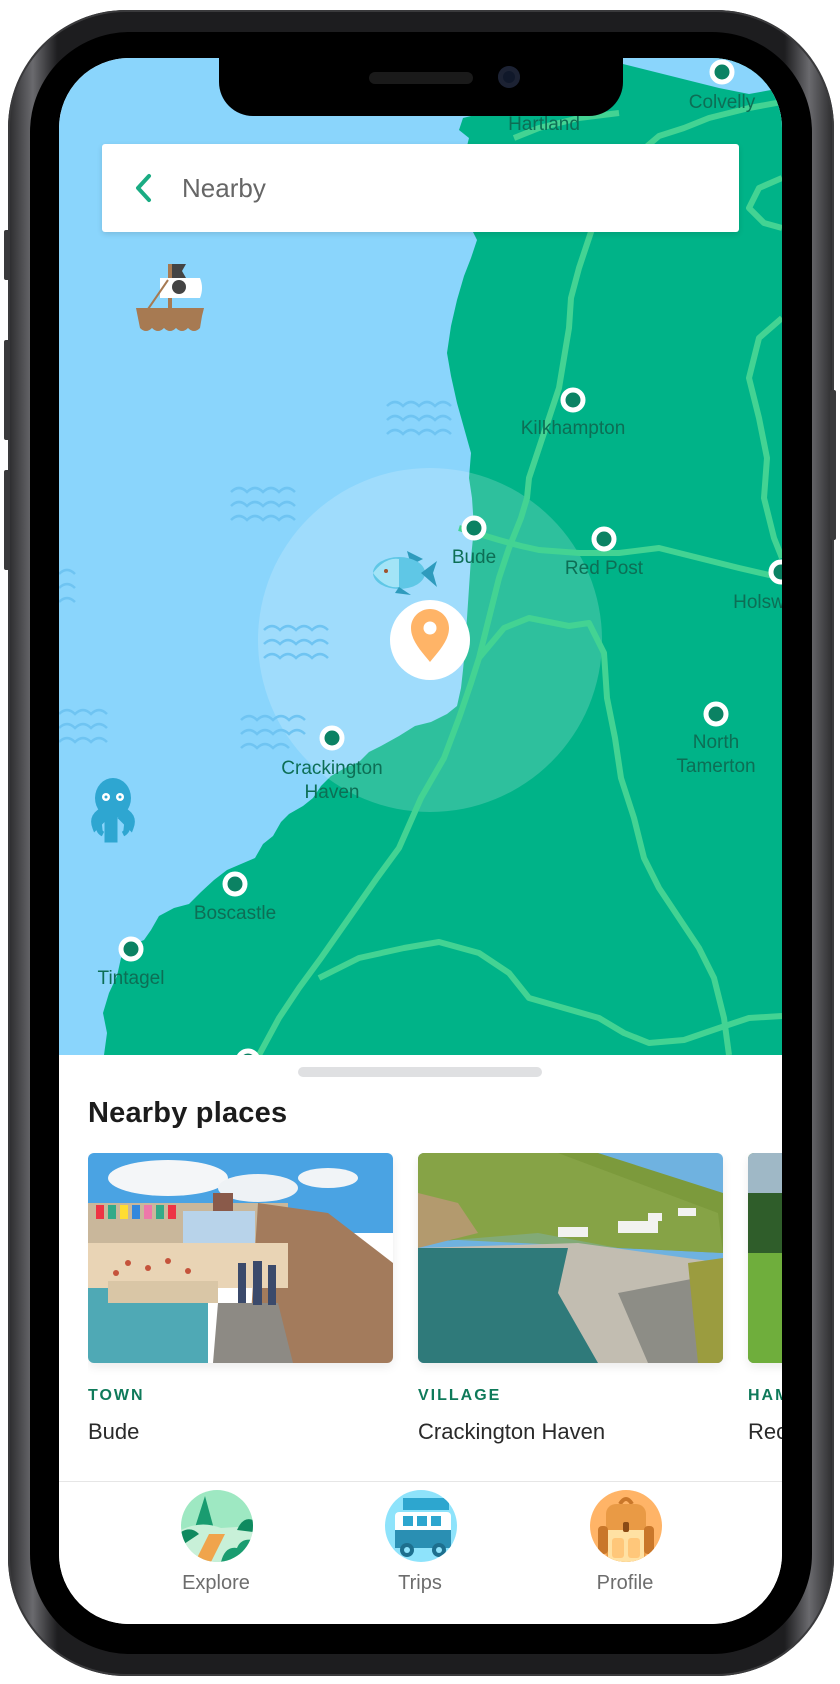  Describe the element at coordinates (235, 913) in the screenshot. I see `place-label: Boscastle` at that location.